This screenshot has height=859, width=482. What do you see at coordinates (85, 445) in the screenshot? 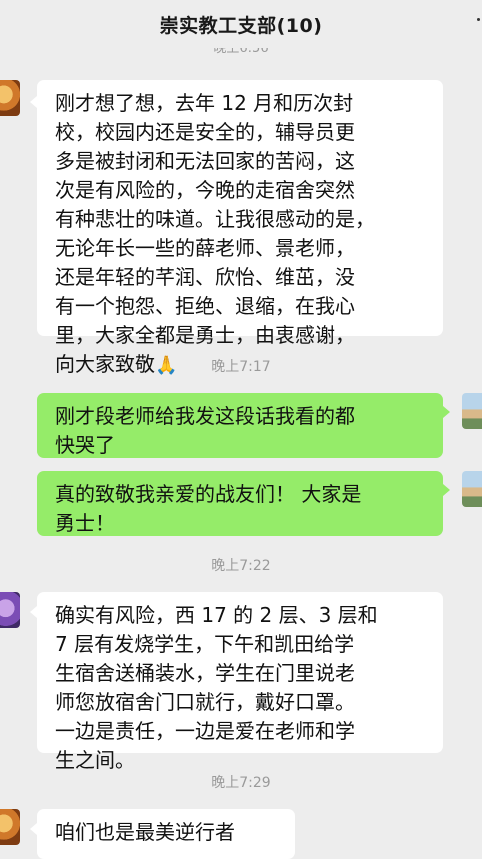
I see `message-line: 快哭了` at bounding box center [85, 445].